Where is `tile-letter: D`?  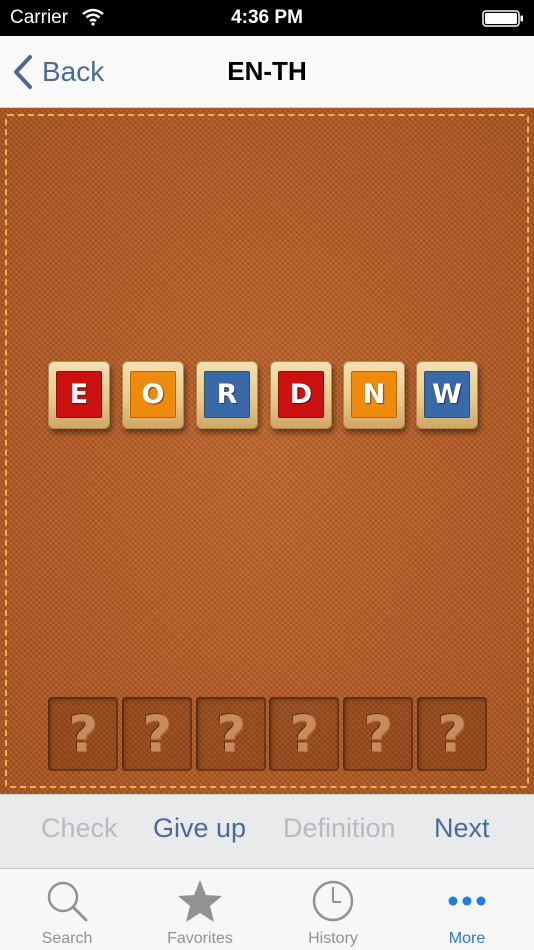 tile-letter: D is located at coordinates (301, 394).